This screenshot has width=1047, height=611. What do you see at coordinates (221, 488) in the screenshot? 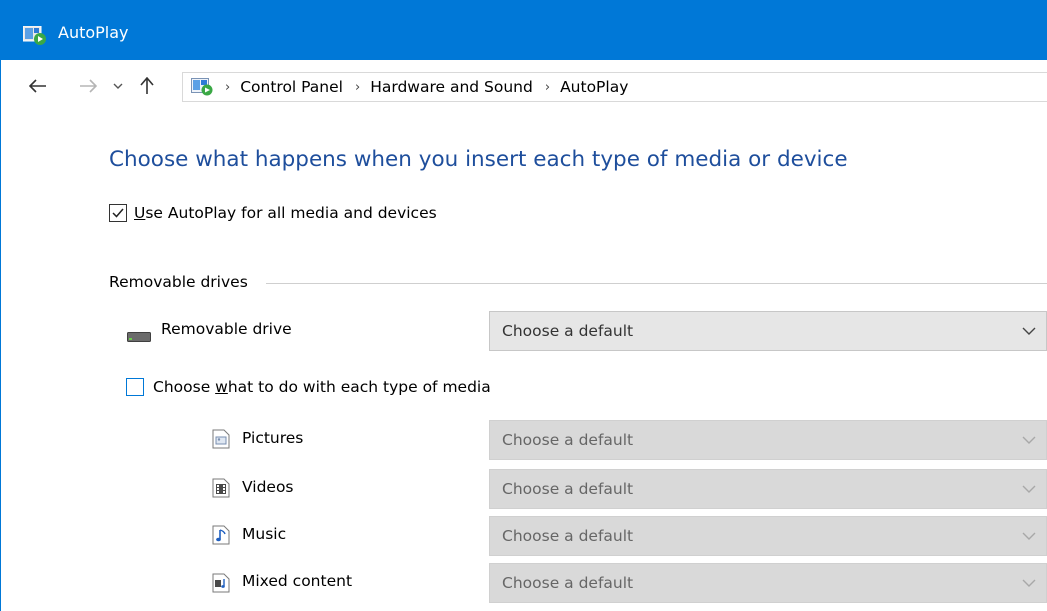
I see `videos-icon` at bounding box center [221, 488].